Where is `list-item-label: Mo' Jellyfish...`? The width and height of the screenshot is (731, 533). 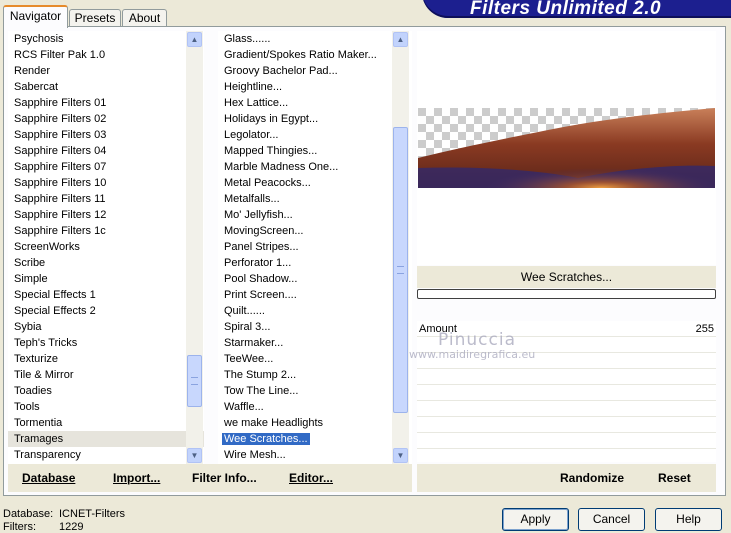
list-item-label: Mo' Jellyfish... is located at coordinates (258, 215).